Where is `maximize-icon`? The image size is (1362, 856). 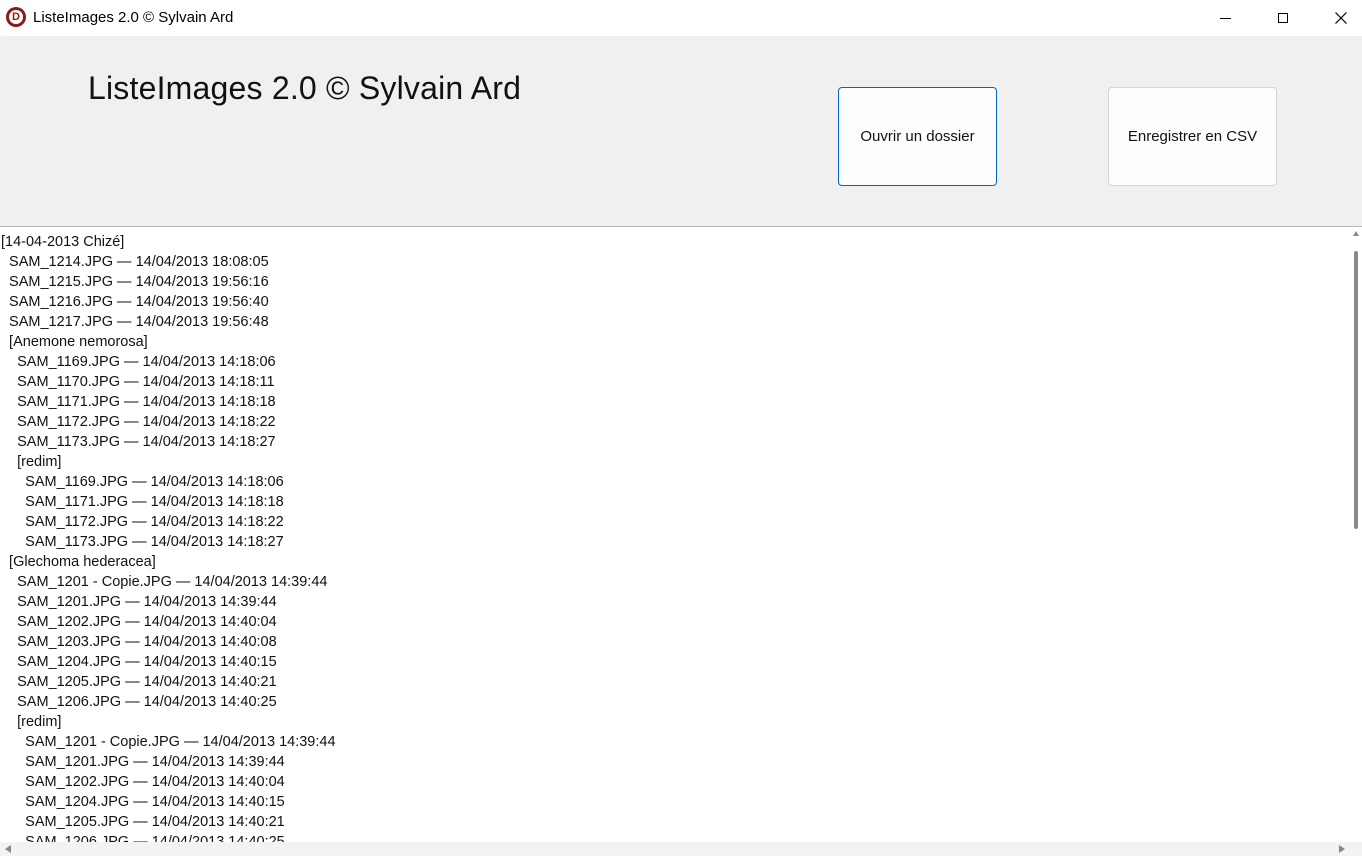 maximize-icon is located at coordinates (1283, 18).